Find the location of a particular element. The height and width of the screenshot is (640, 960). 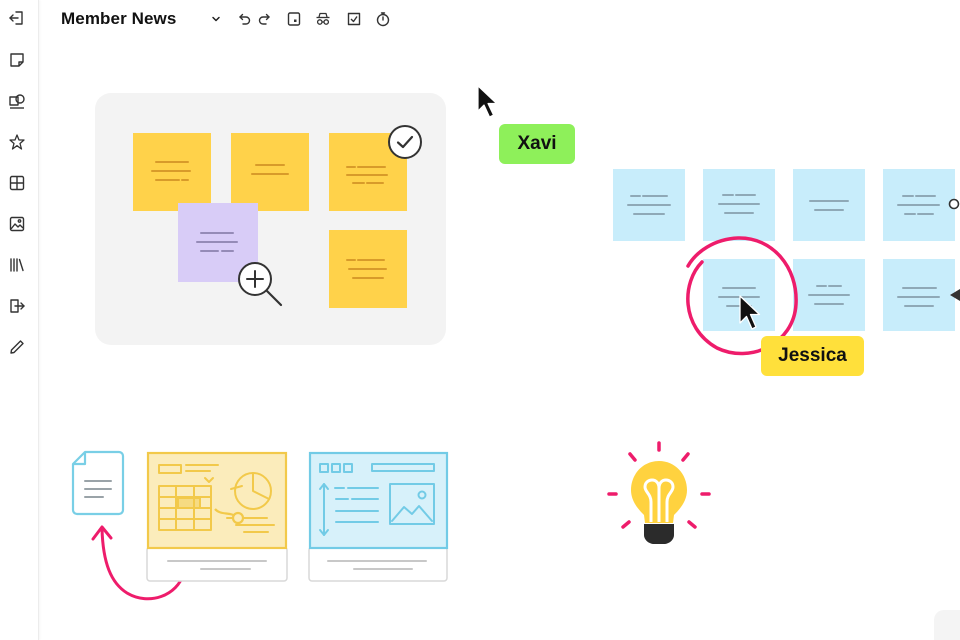

minimap-corner is located at coordinates (947, 625).